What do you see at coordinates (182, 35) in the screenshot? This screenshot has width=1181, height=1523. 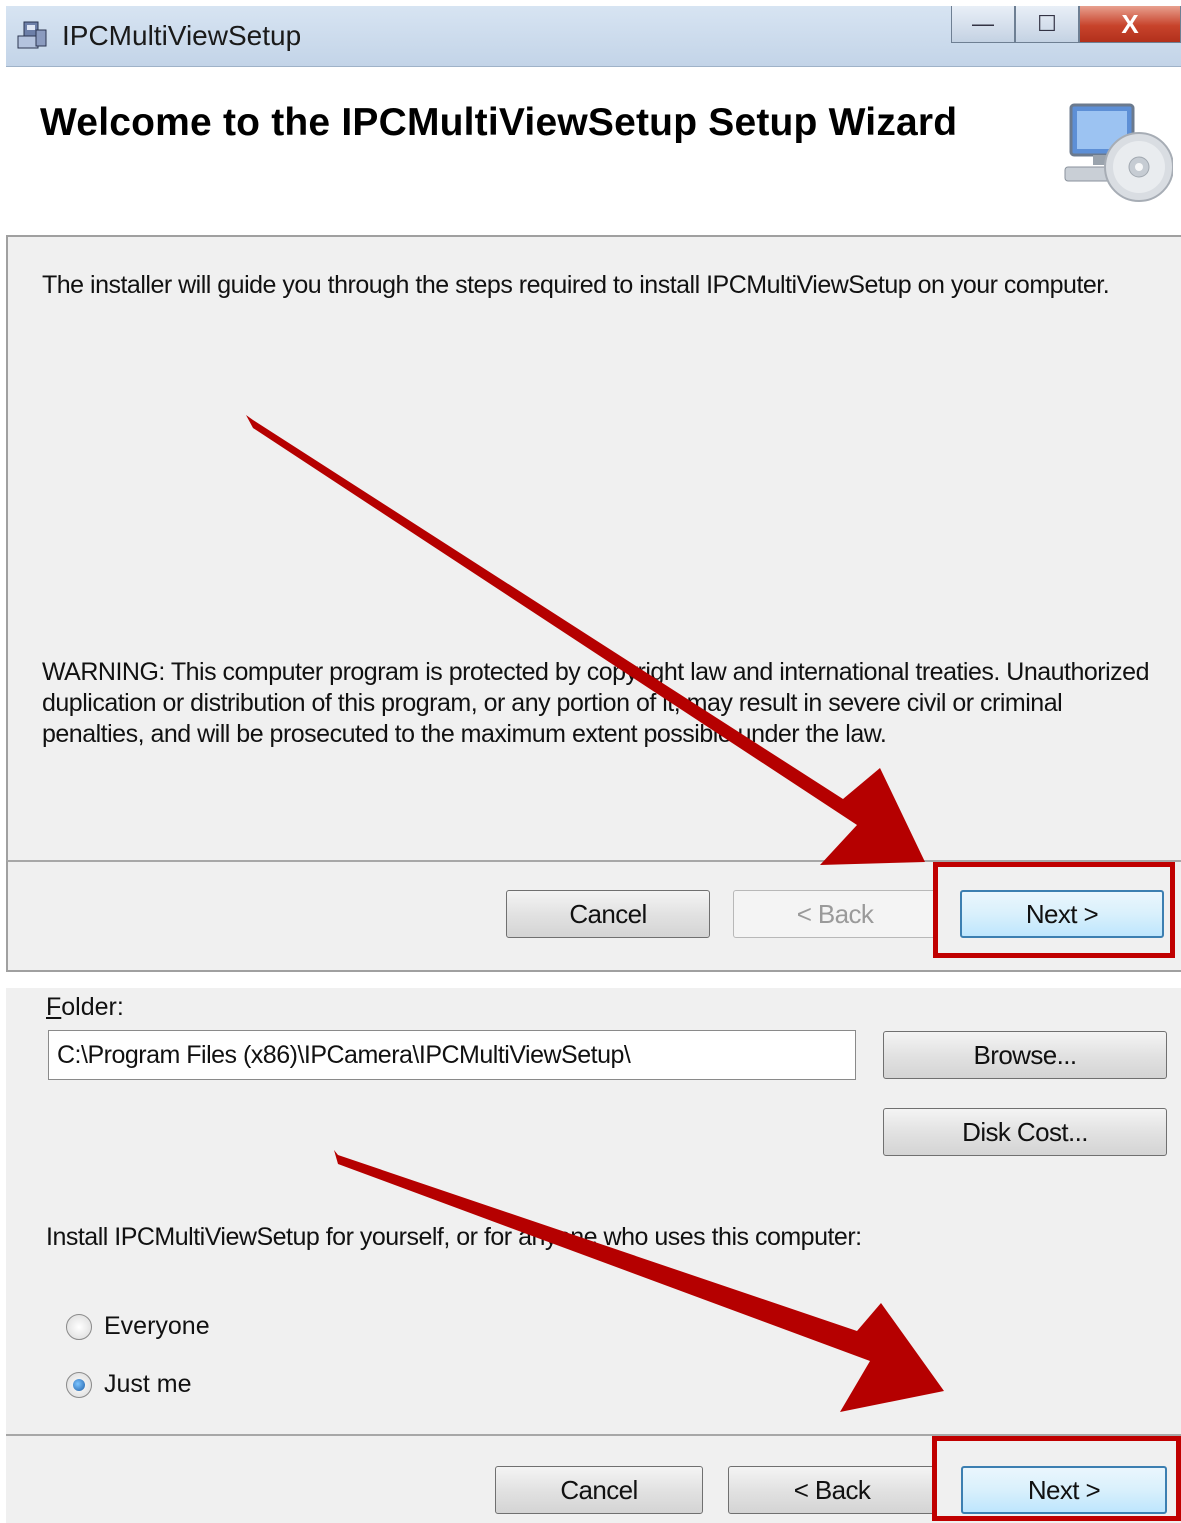 I see `window-title: IPCMultiViewSetup` at bounding box center [182, 35].